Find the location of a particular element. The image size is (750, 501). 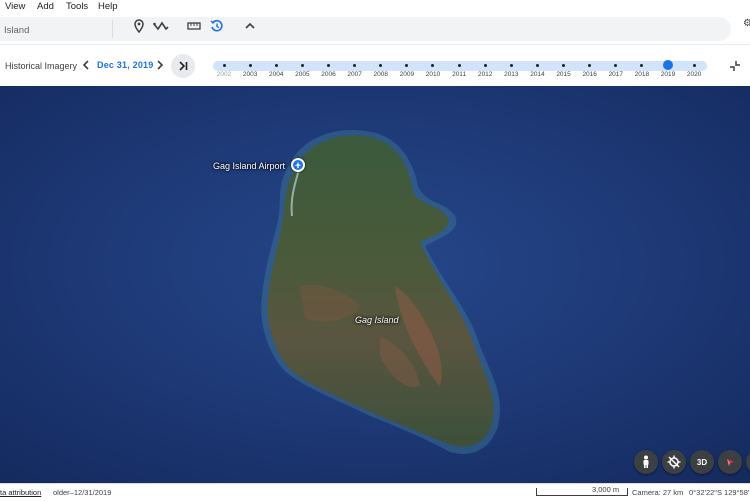

menu-help: Help is located at coordinates (108, 6).